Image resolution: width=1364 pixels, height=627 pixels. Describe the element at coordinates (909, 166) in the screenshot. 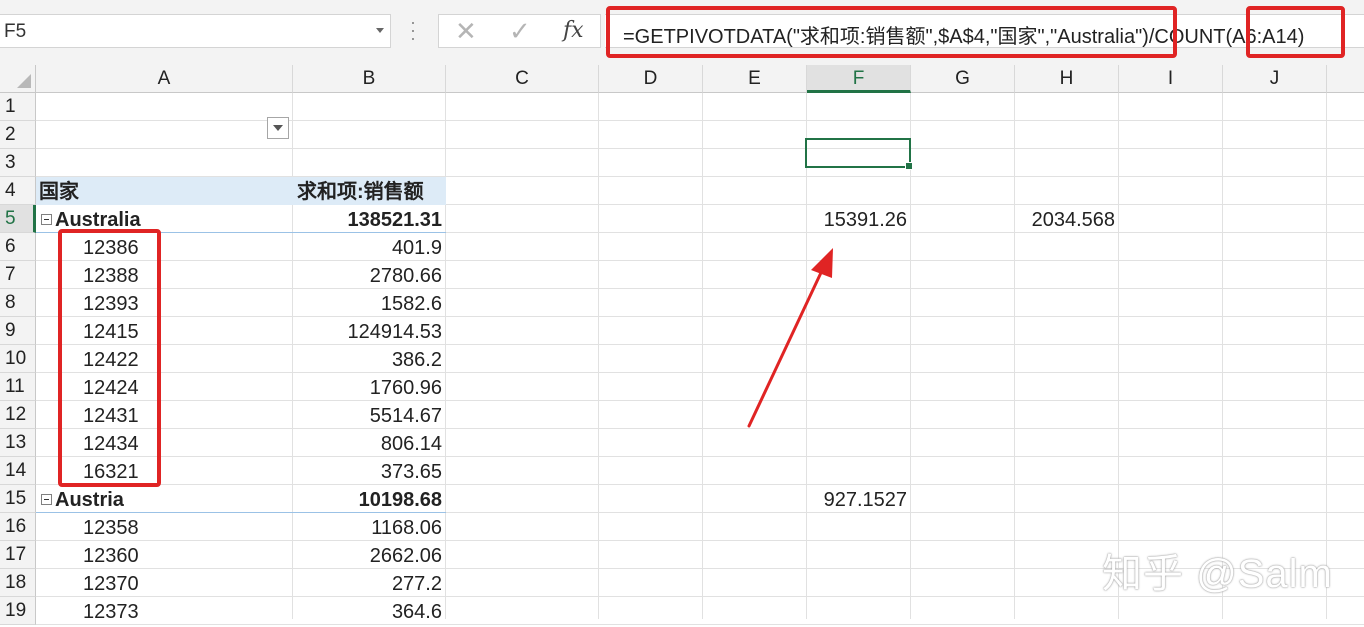

I see `fill-handle` at that location.